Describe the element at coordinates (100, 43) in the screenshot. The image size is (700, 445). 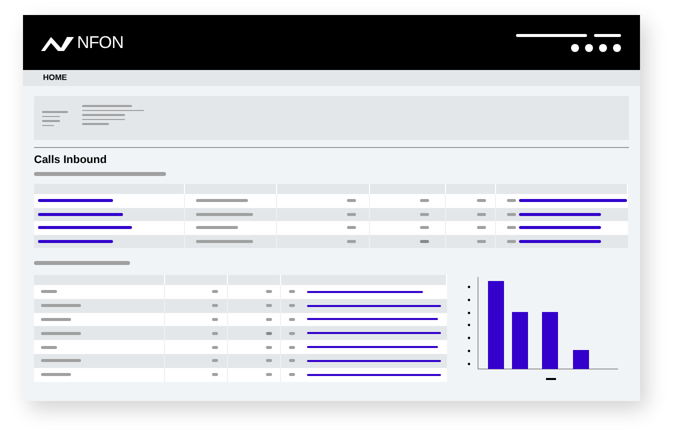
I see `brand-name: NFON` at that location.